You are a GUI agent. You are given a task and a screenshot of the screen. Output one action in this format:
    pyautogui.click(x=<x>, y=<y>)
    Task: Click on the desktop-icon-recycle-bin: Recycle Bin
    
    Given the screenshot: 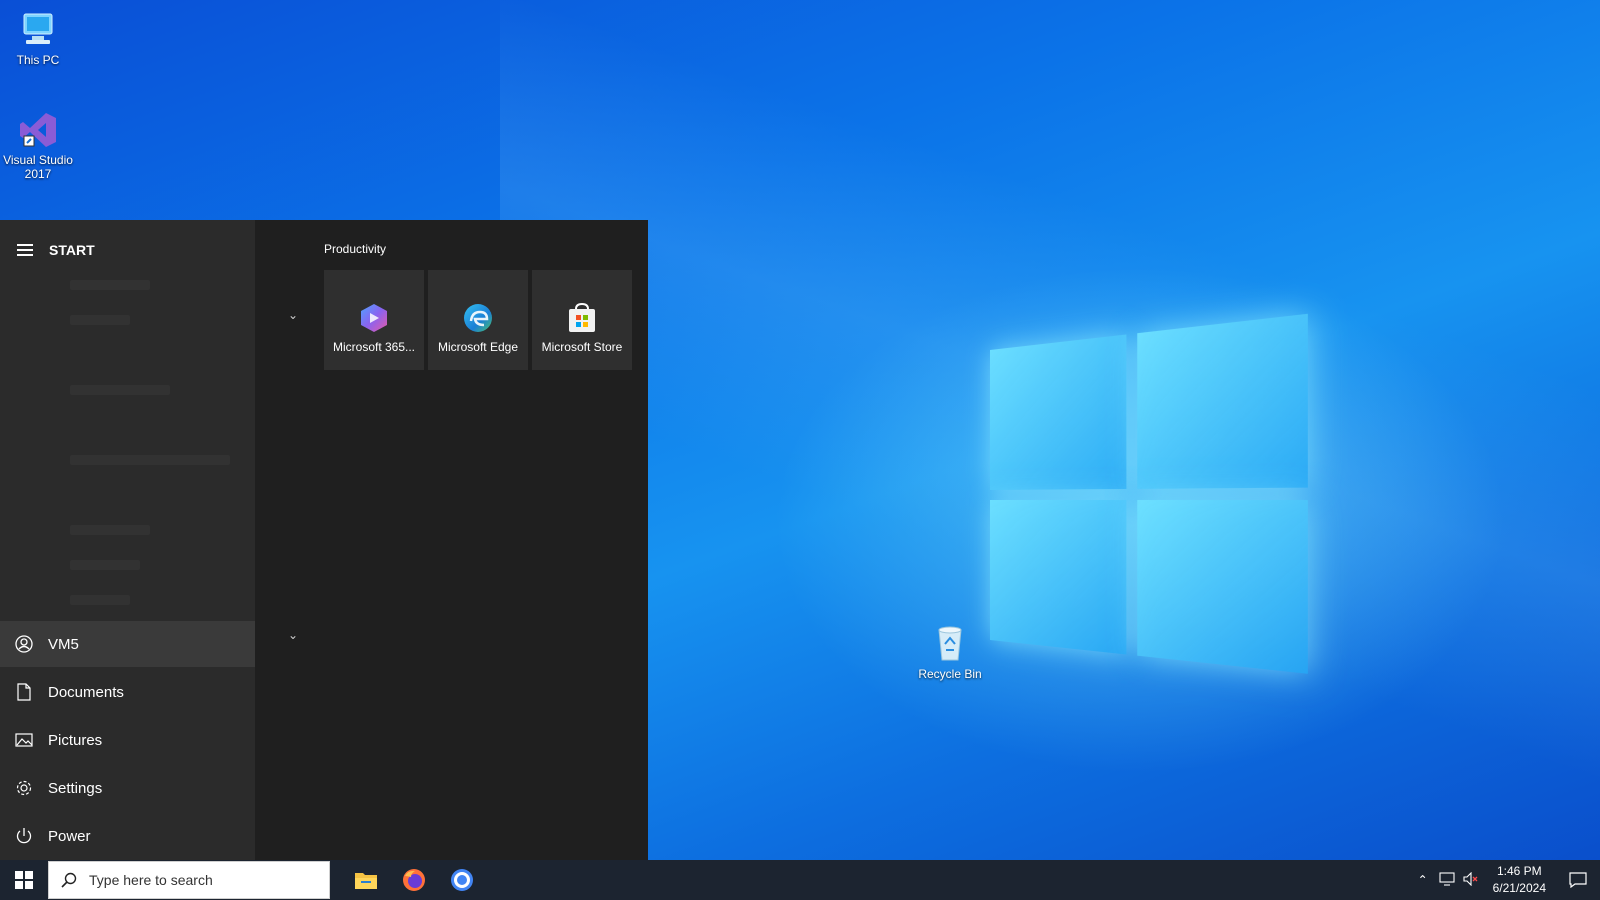 What is the action you would take?
    pyautogui.click(x=950, y=652)
    